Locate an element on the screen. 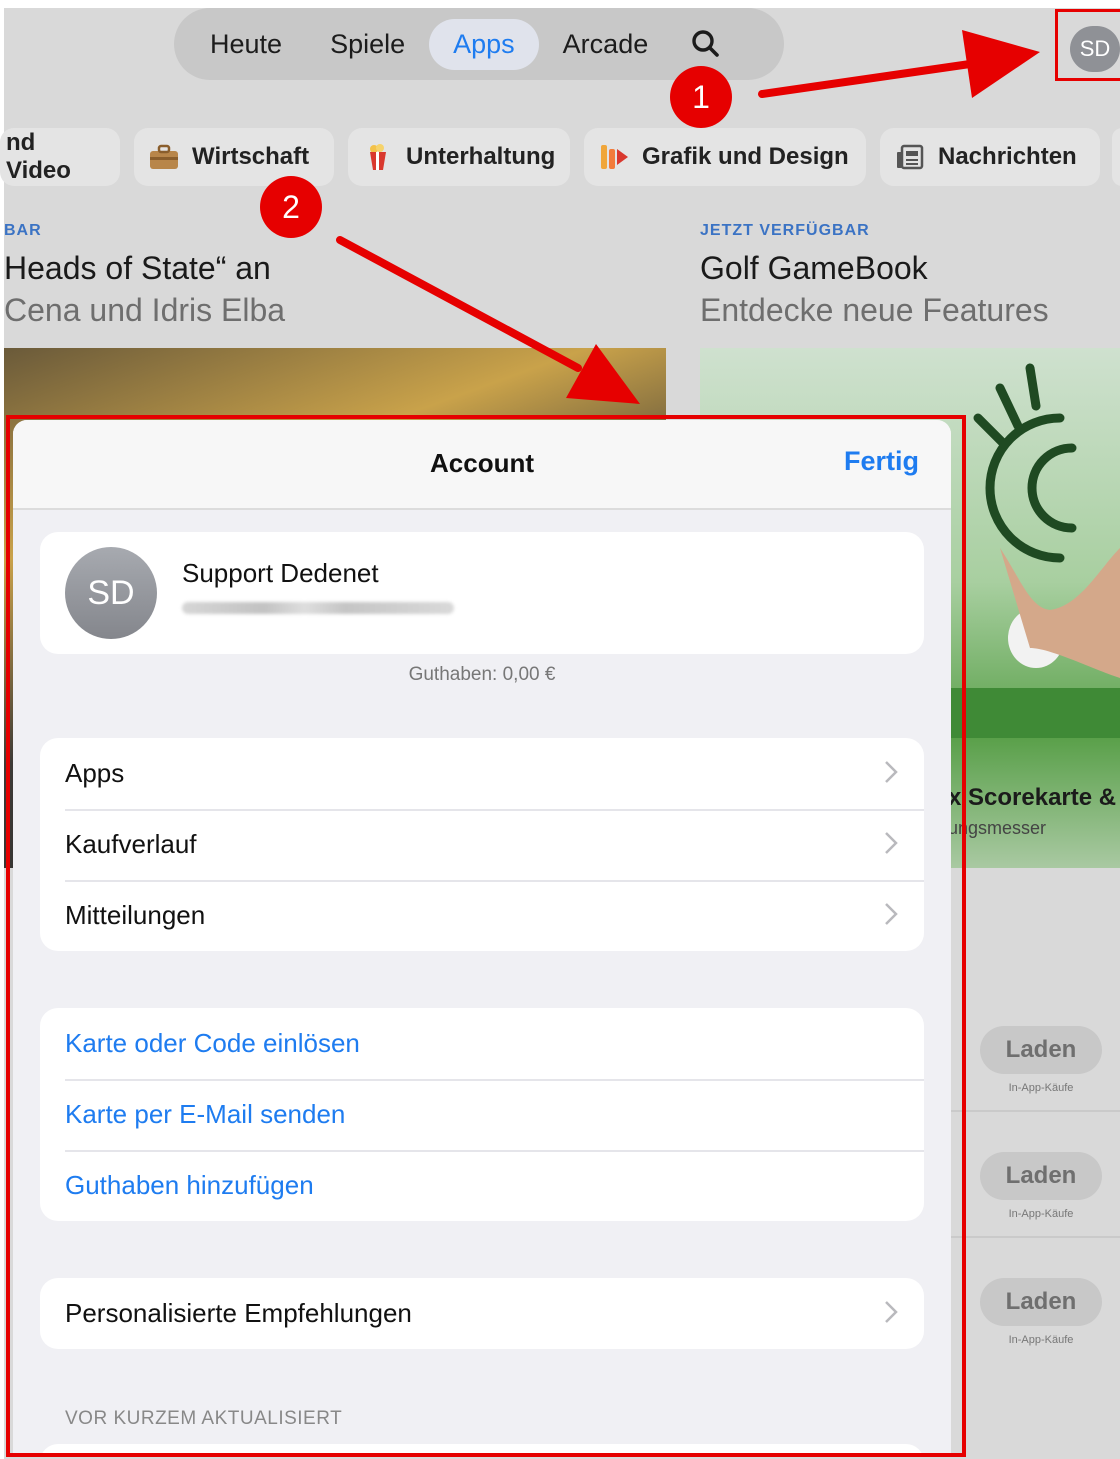 Image resolution: width=1120 pixels, height=1459 pixels. arrow-to-avatar is located at coordinates (899, 64).